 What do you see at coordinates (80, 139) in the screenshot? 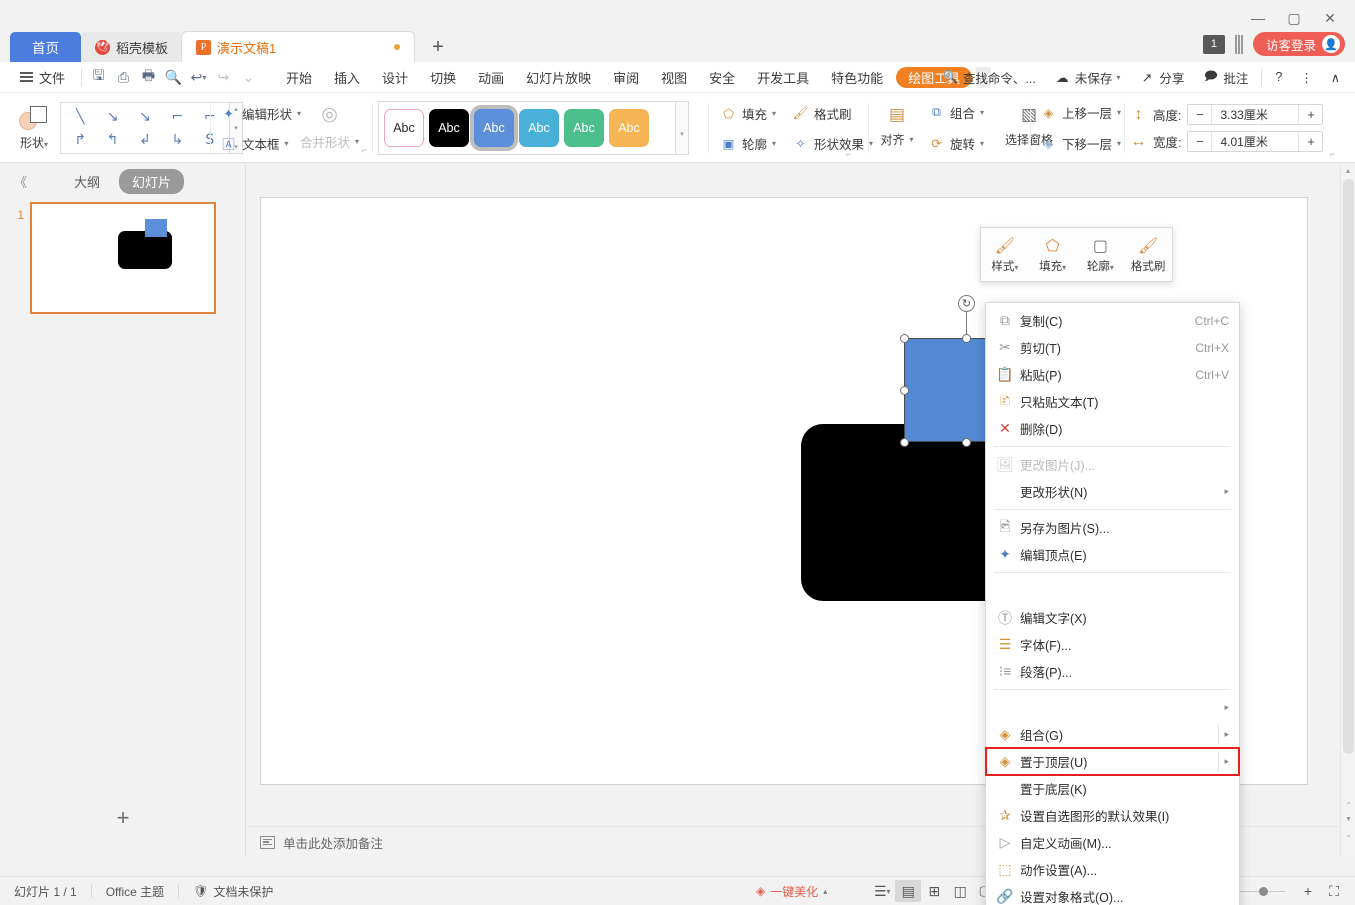
I see `shape-curve-1: ↱` at bounding box center [80, 139].